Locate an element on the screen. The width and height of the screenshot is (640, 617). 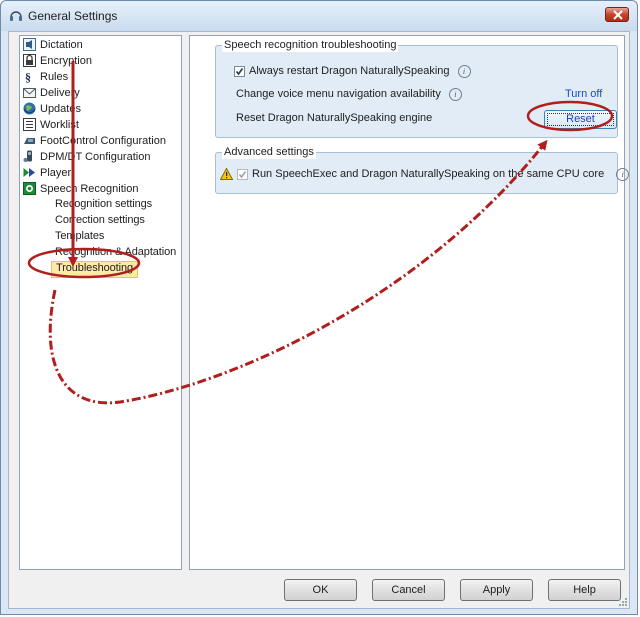
mail-icon is located at coordinates (29, 93).